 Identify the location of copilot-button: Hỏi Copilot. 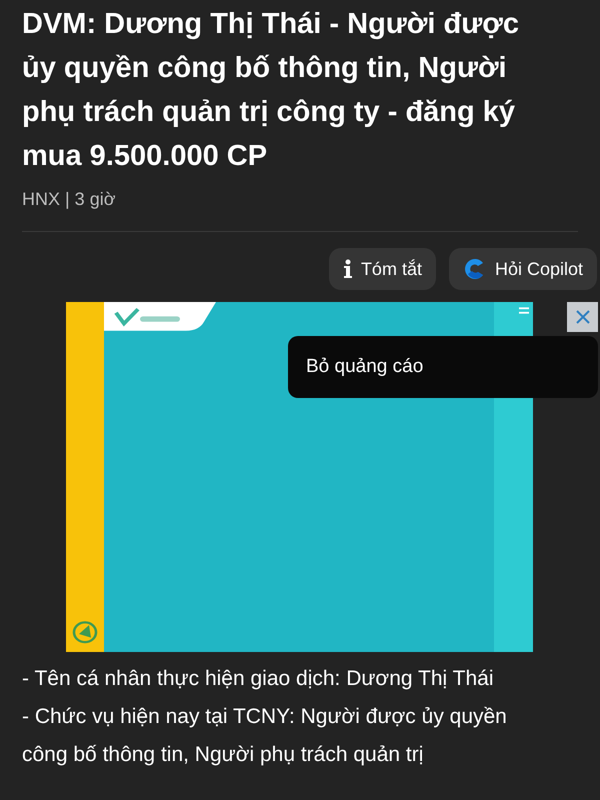
(522, 269).